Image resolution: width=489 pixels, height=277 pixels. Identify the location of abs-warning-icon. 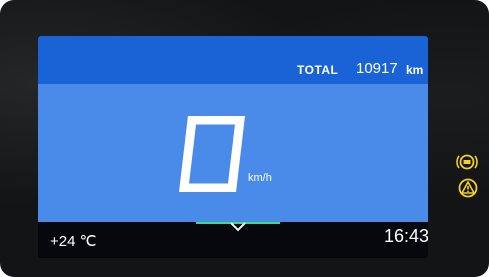
(467, 162).